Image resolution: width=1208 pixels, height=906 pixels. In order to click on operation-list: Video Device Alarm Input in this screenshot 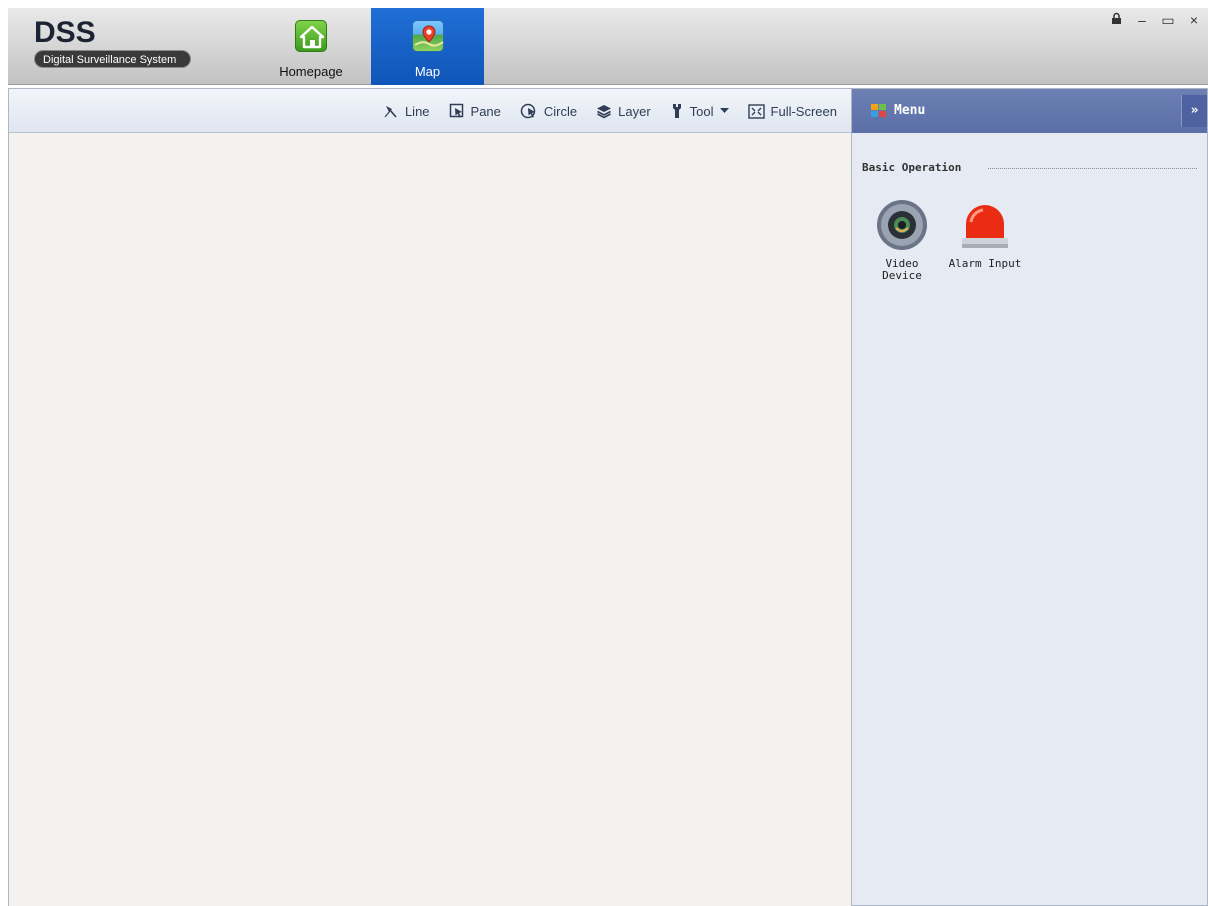, I will do `click(1029, 249)`.